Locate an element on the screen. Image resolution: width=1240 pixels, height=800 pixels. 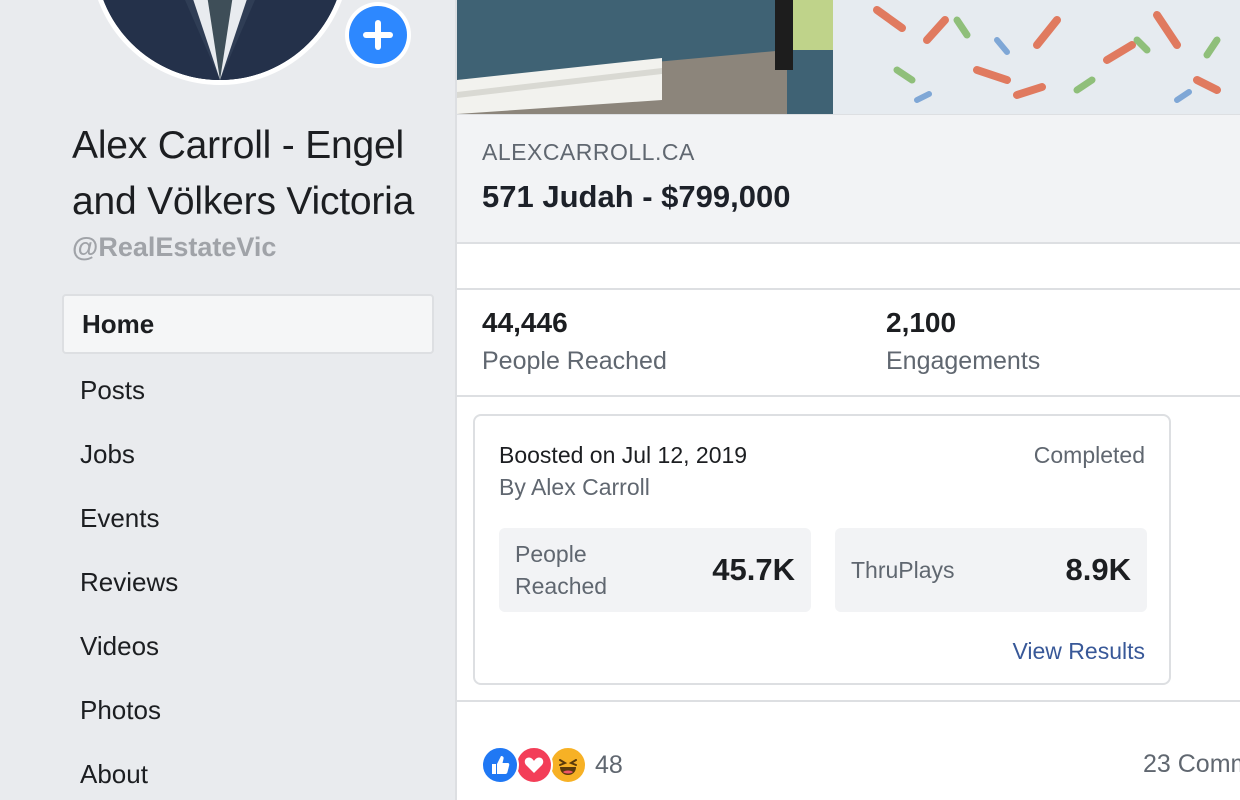
engagements-value: 2,100 is located at coordinates (921, 322).